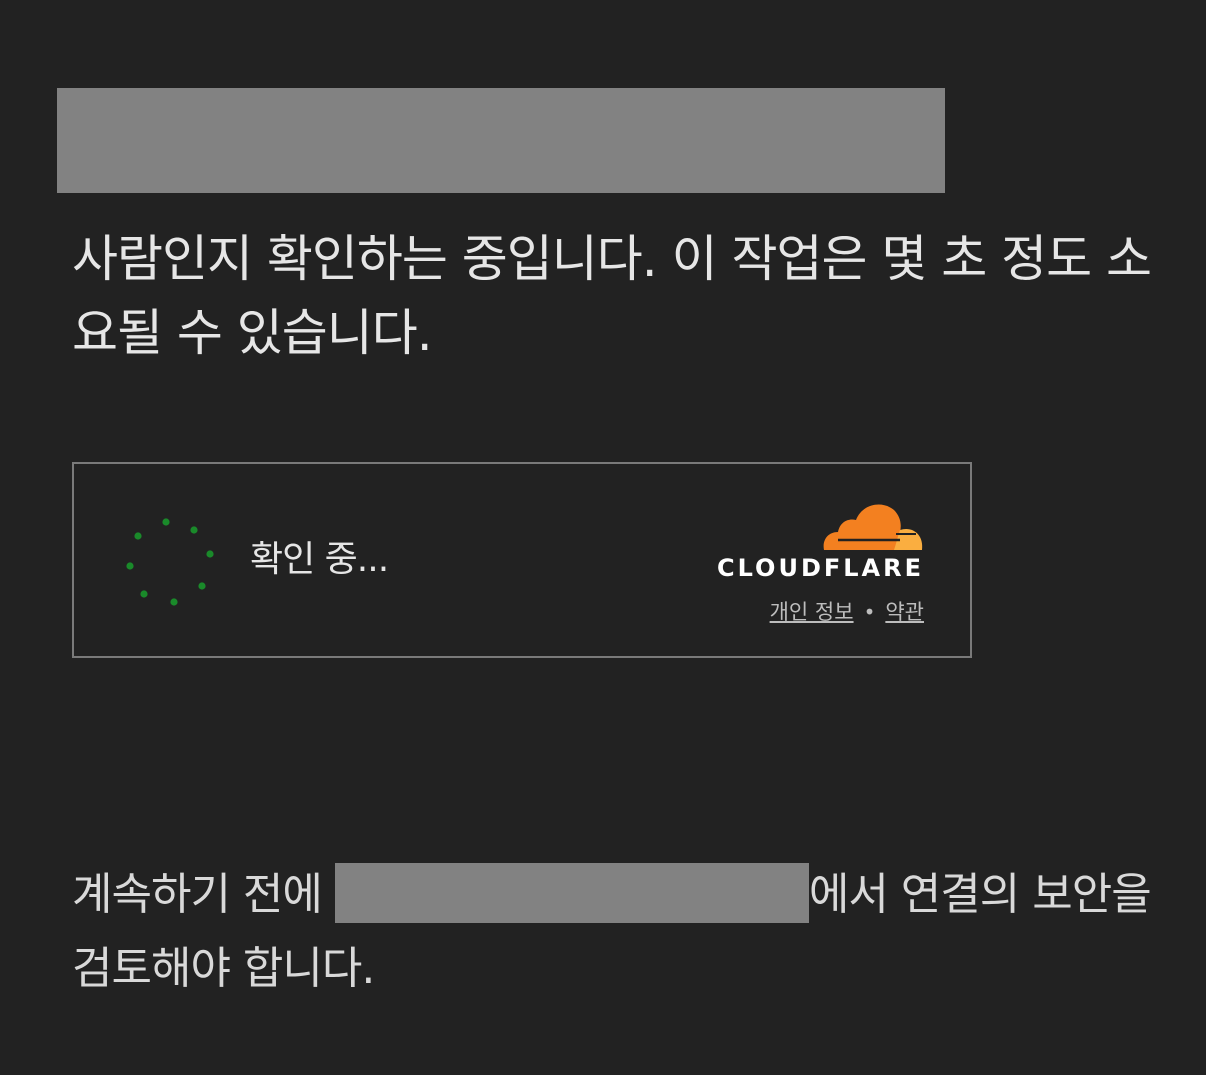 Image resolution: width=1206 pixels, height=1075 pixels. I want to click on page-heading: 사람인지 확인하는 중입니다. 이 작업은 몇 초 정도 소요될 수 있습니다., so click(612, 296).